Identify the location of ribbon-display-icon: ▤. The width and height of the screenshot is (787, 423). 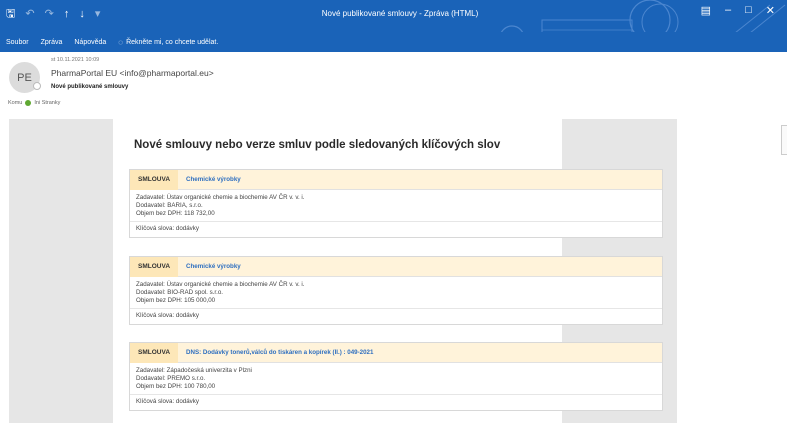
(706, 10).